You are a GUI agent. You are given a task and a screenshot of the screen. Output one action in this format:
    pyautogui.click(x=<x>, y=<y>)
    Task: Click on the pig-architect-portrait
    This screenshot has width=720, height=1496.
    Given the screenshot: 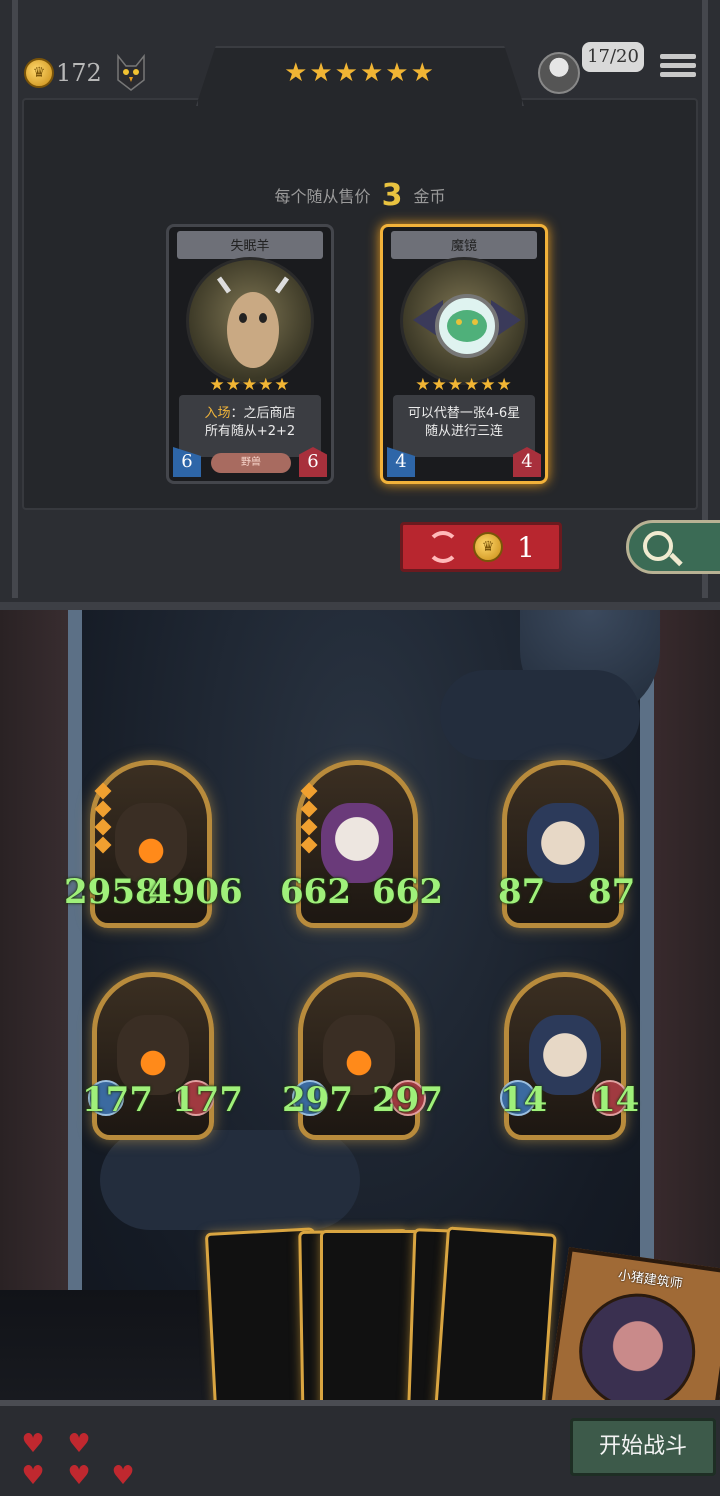 What is the action you would take?
    pyautogui.click(x=637, y=1352)
    